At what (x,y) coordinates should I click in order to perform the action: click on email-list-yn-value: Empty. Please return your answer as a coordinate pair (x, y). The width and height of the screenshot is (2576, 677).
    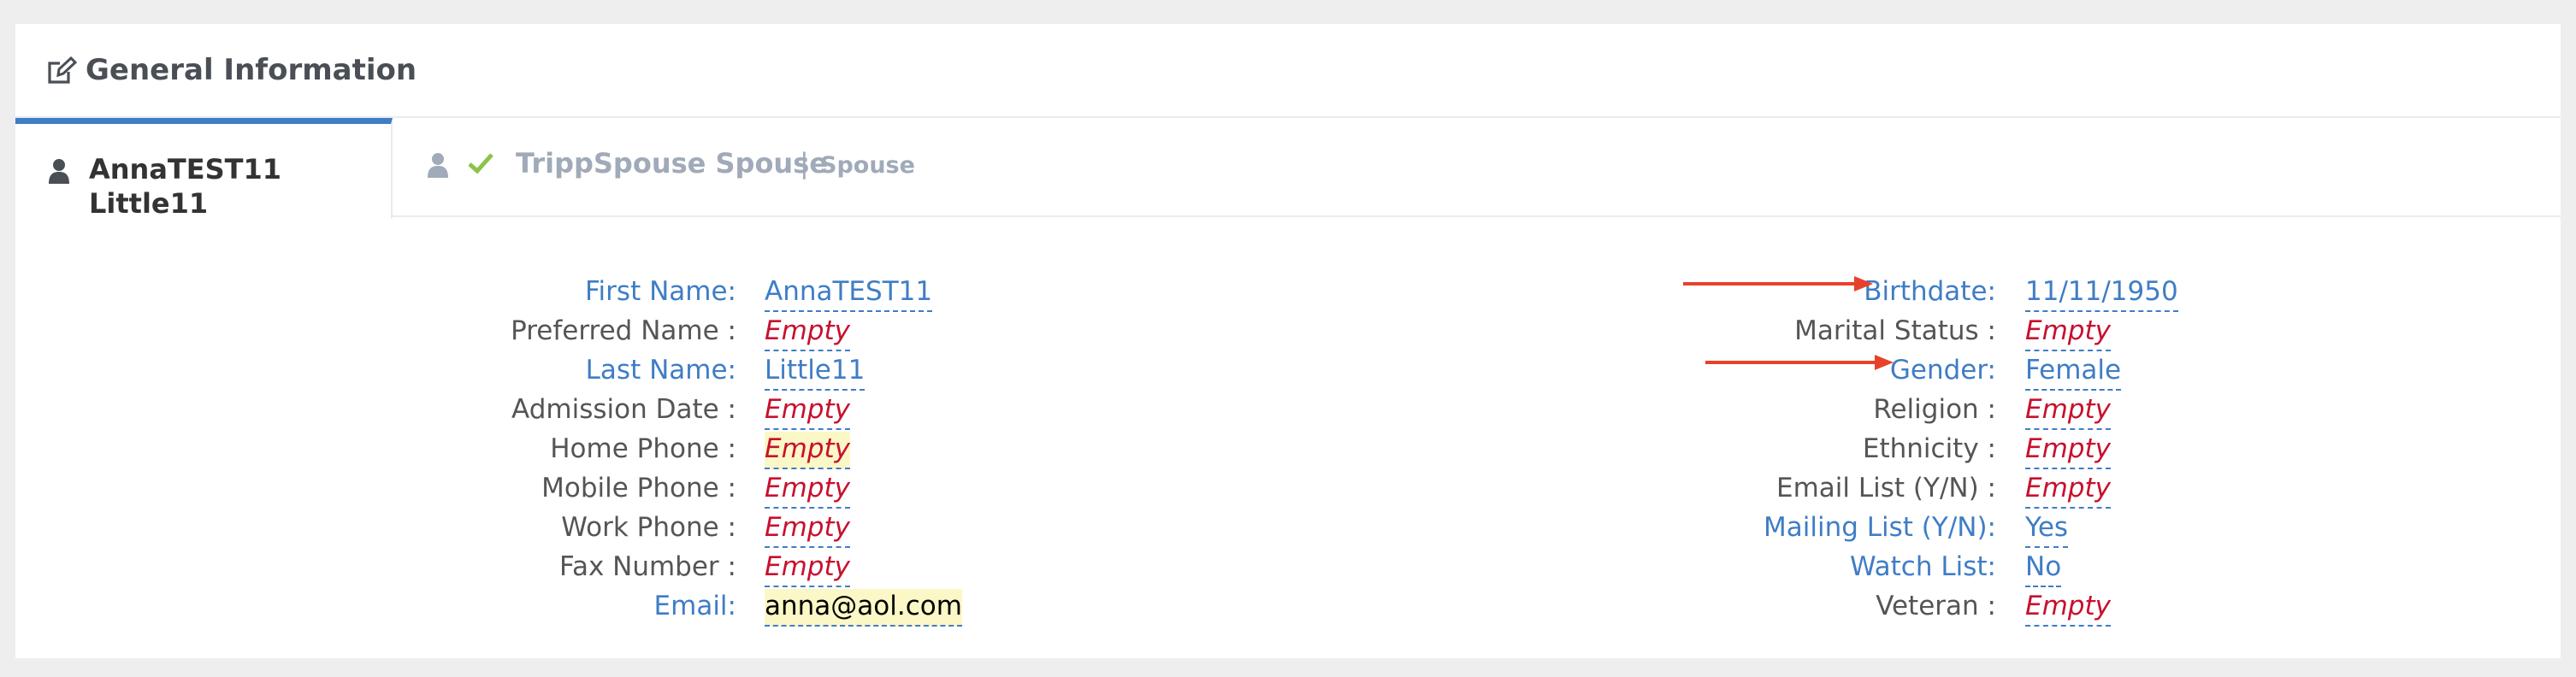
    Looking at the image, I should click on (2068, 490).